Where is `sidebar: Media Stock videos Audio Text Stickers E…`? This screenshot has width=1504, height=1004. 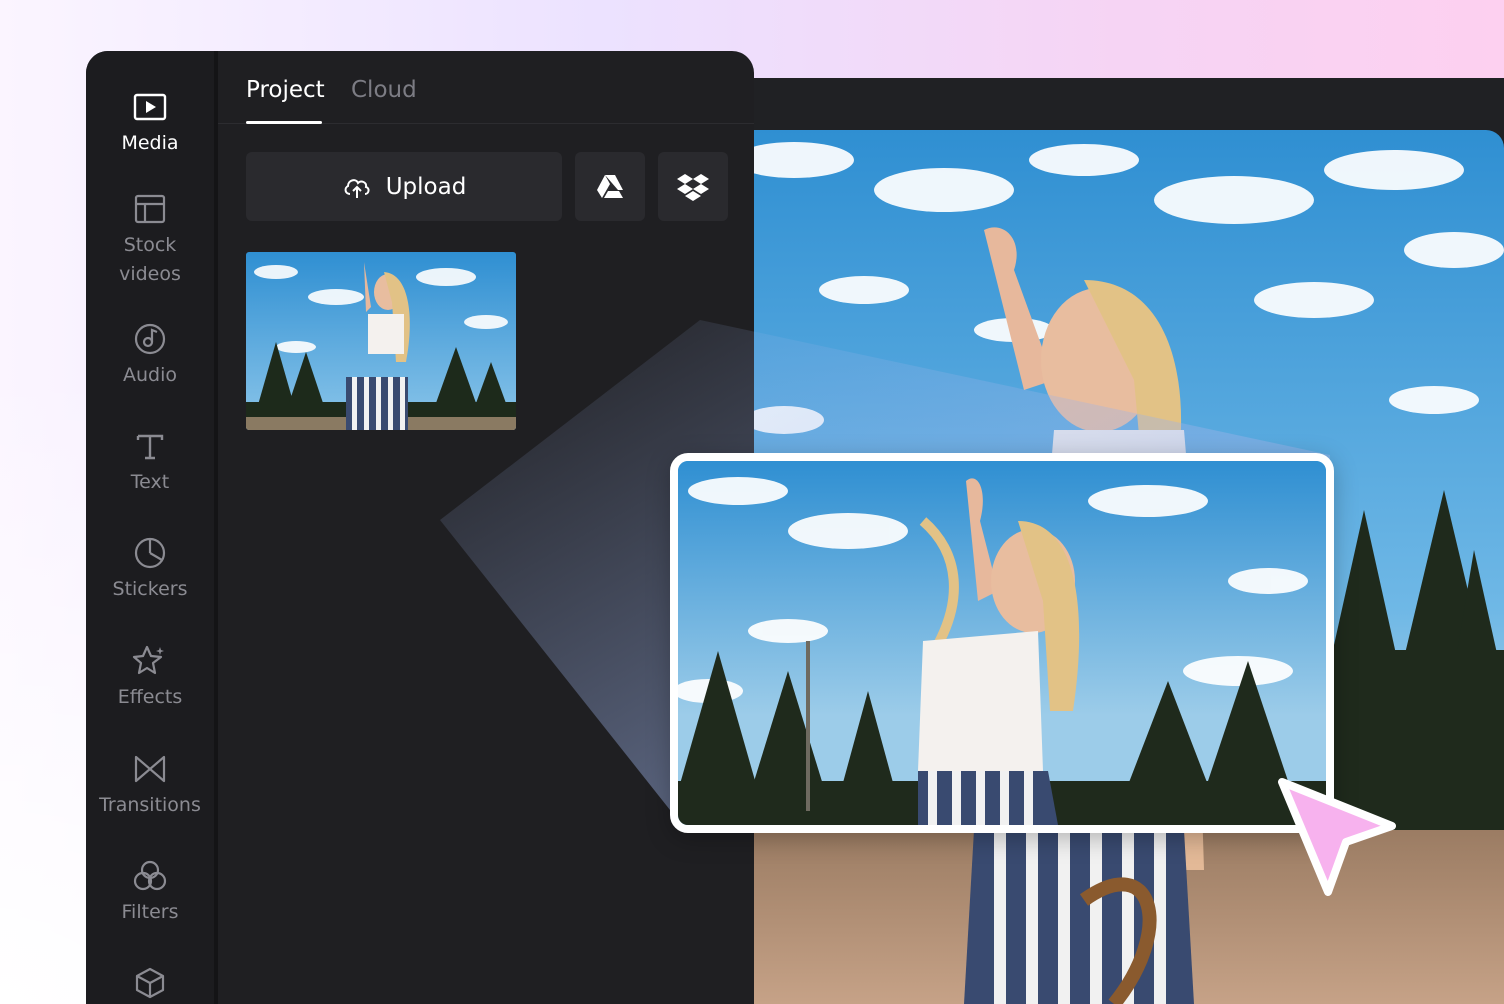 sidebar: Media Stock videos Audio Text Stickers E… is located at coordinates (152, 527).